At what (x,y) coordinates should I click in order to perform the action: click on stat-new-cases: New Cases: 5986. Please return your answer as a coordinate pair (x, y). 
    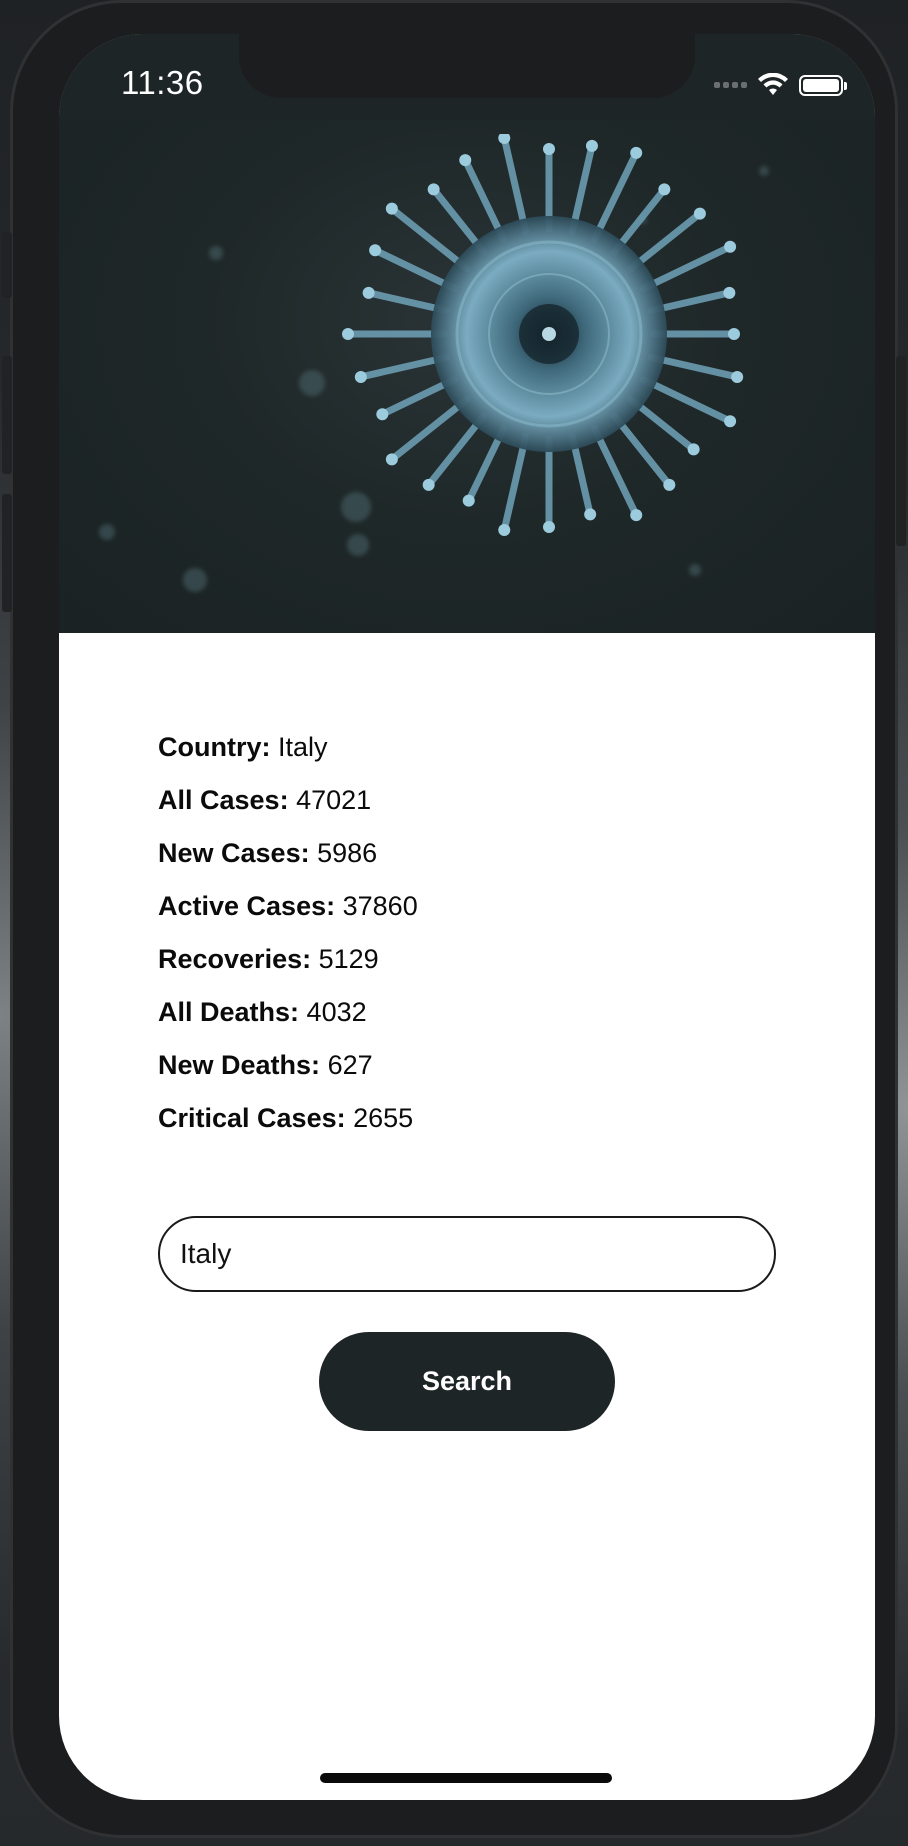
    Looking at the image, I should click on (468, 861).